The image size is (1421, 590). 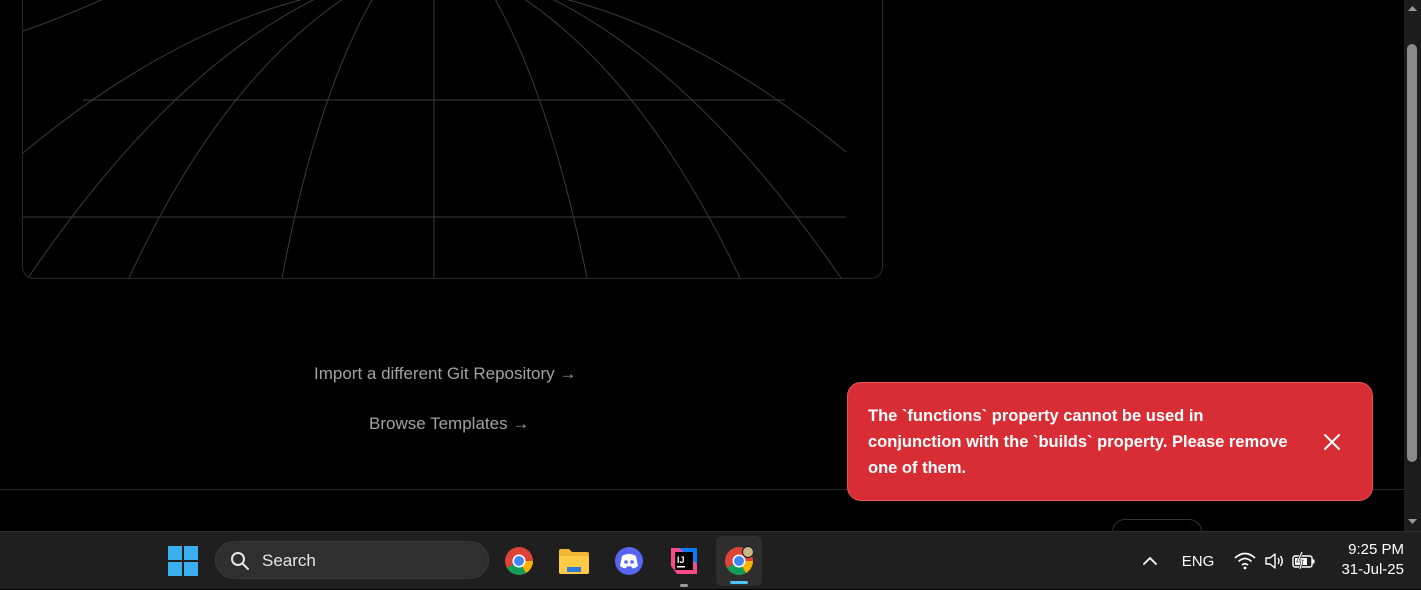 I want to click on scroll-up-arrow-icon, so click(x=1412, y=8).